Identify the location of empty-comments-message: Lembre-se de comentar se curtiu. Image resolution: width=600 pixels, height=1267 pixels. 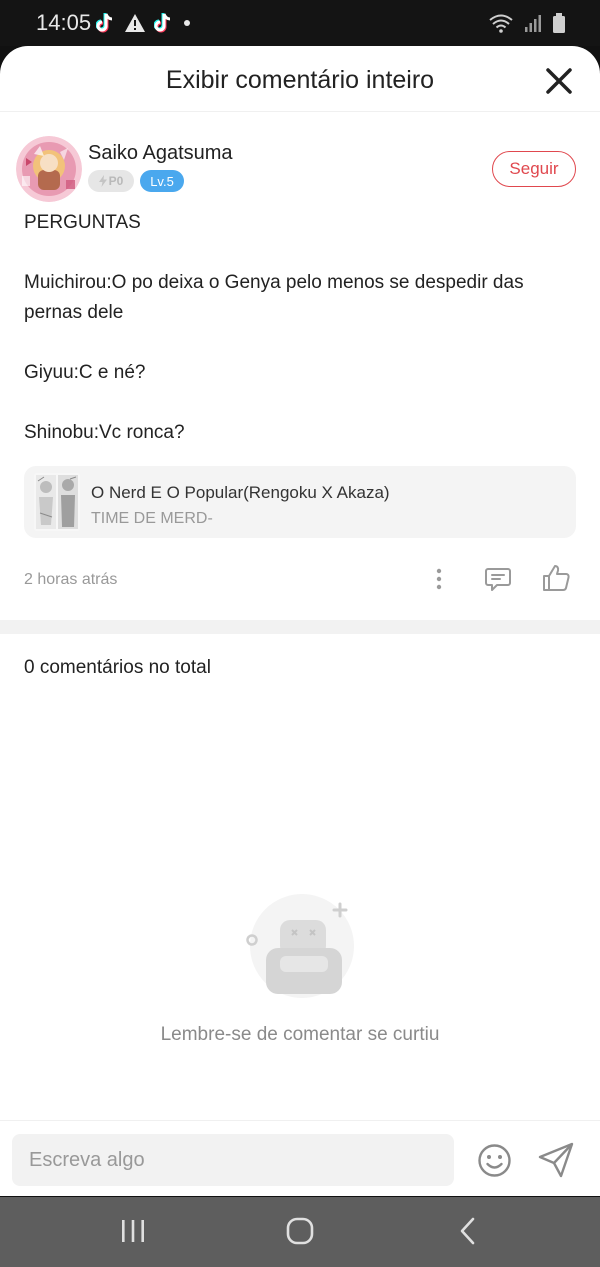
(300, 1034).